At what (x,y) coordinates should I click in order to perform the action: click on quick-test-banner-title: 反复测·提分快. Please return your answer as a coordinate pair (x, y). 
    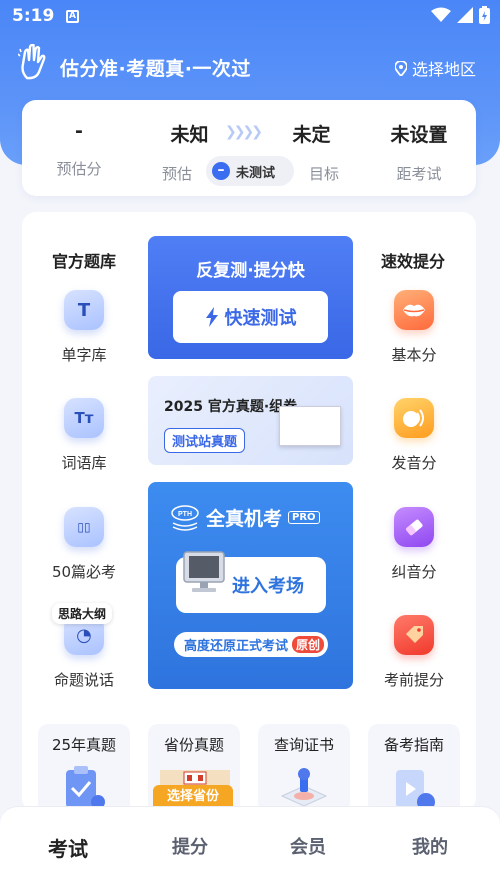
    Looking at the image, I should click on (250, 271).